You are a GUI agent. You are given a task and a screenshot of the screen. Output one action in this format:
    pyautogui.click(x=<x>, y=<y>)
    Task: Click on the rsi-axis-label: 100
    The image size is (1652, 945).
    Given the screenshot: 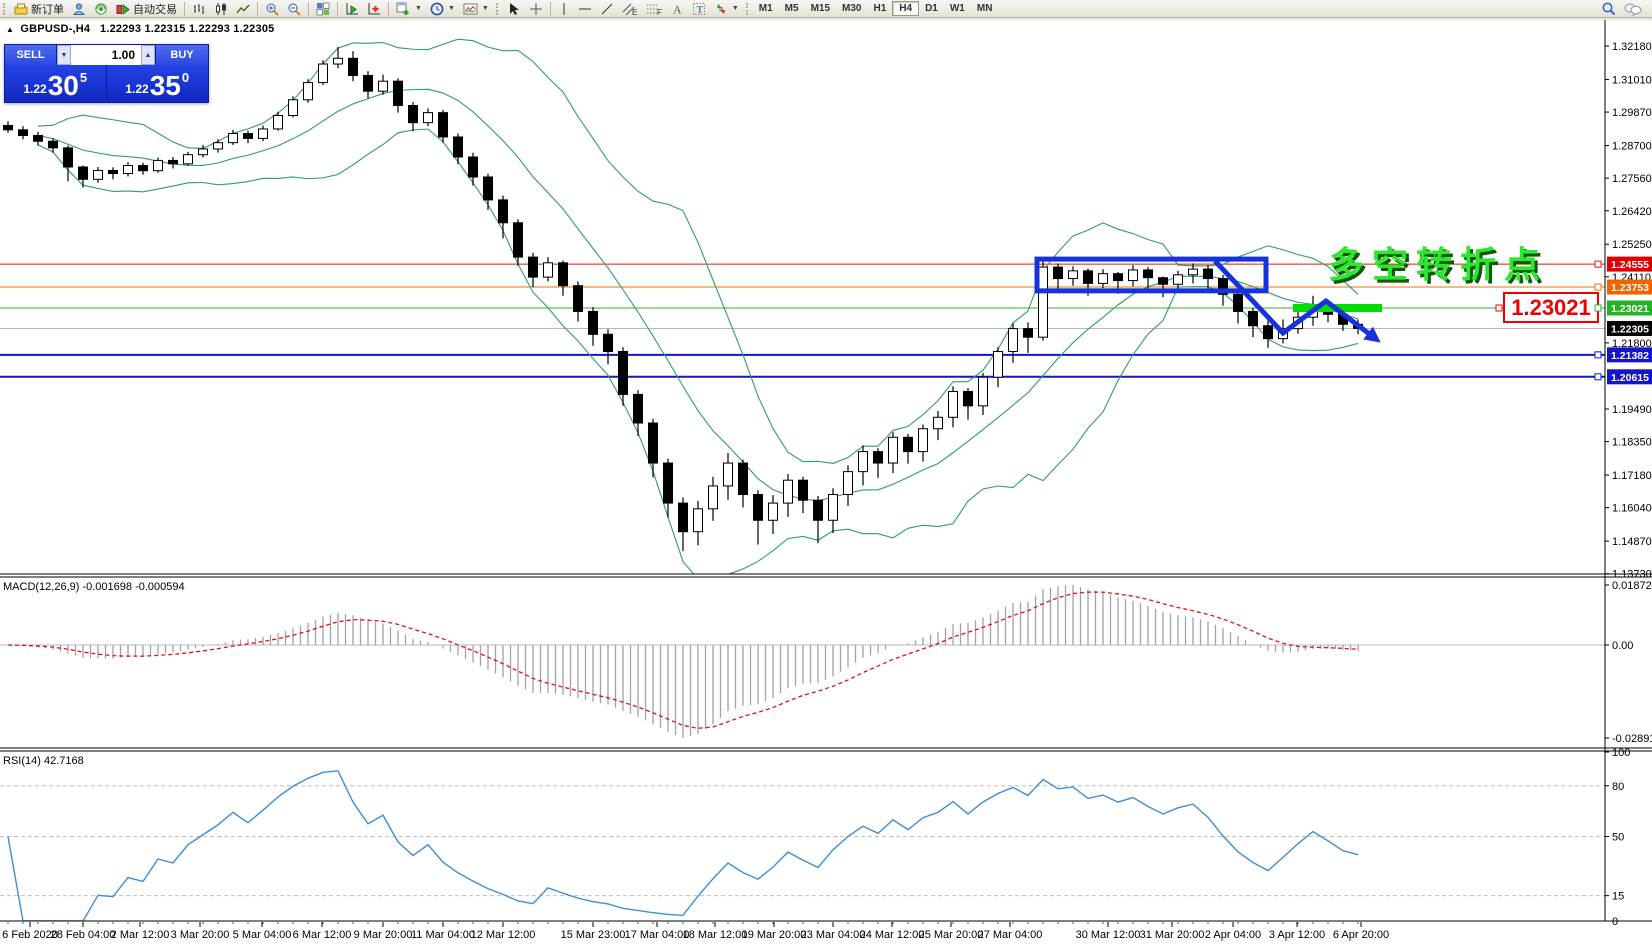 What is the action you would take?
    pyautogui.click(x=1621, y=753)
    